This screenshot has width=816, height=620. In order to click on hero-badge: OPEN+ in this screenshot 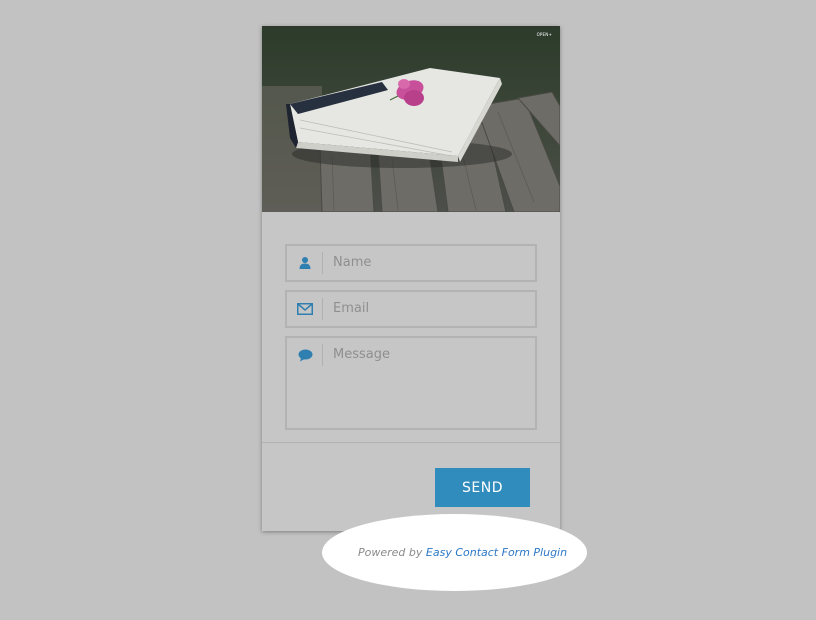, I will do `click(544, 34)`.